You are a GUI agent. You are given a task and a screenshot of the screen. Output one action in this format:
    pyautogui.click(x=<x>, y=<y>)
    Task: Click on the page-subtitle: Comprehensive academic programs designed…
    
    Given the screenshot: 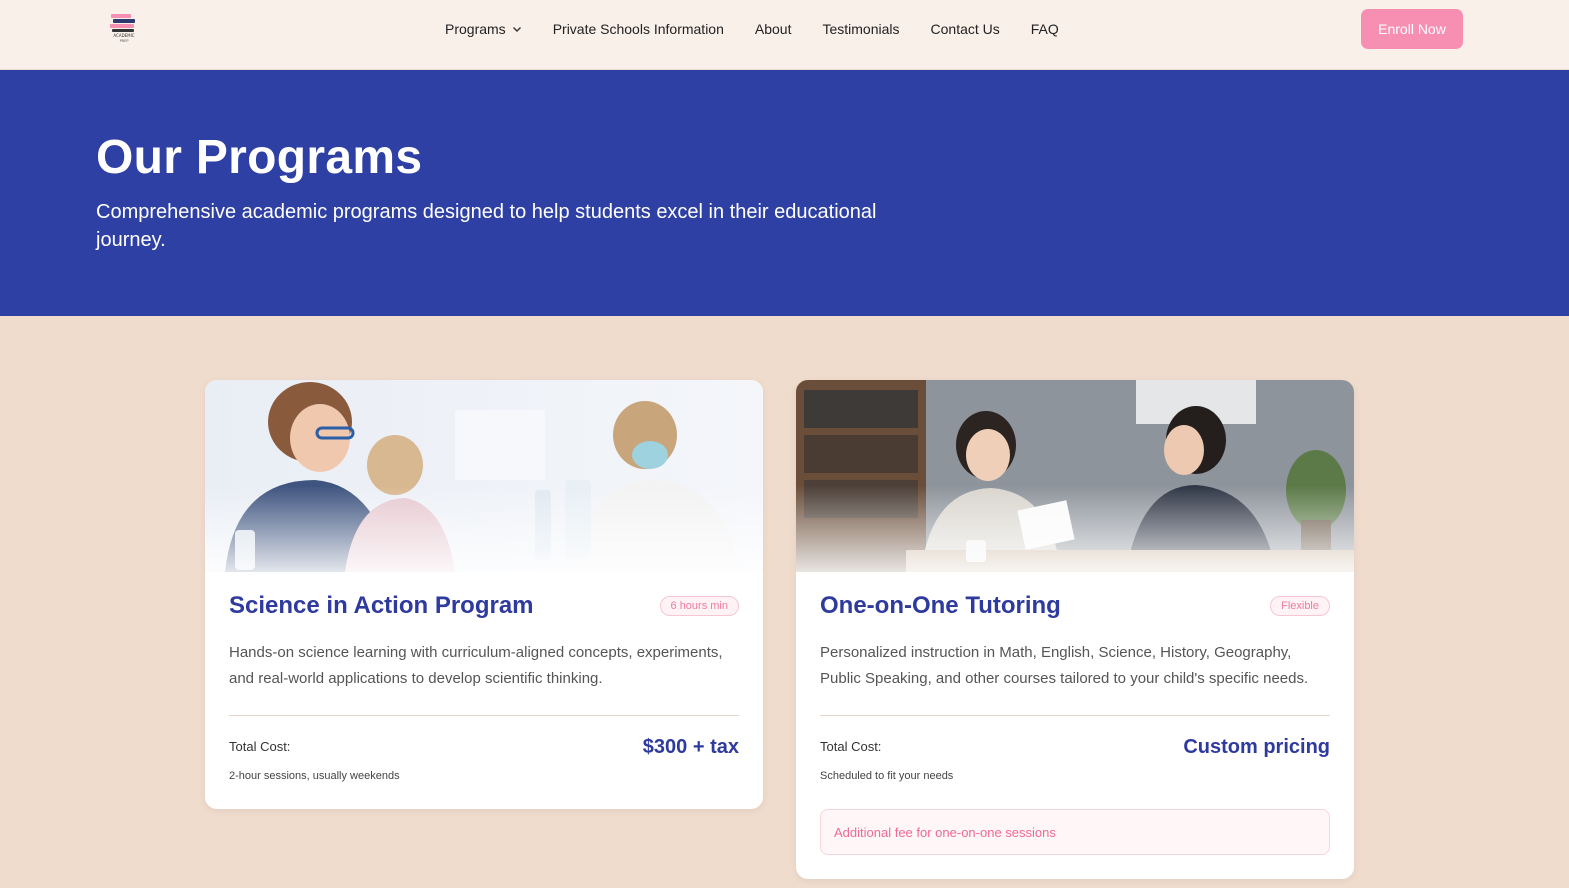 What is the action you would take?
    pyautogui.click(x=486, y=226)
    